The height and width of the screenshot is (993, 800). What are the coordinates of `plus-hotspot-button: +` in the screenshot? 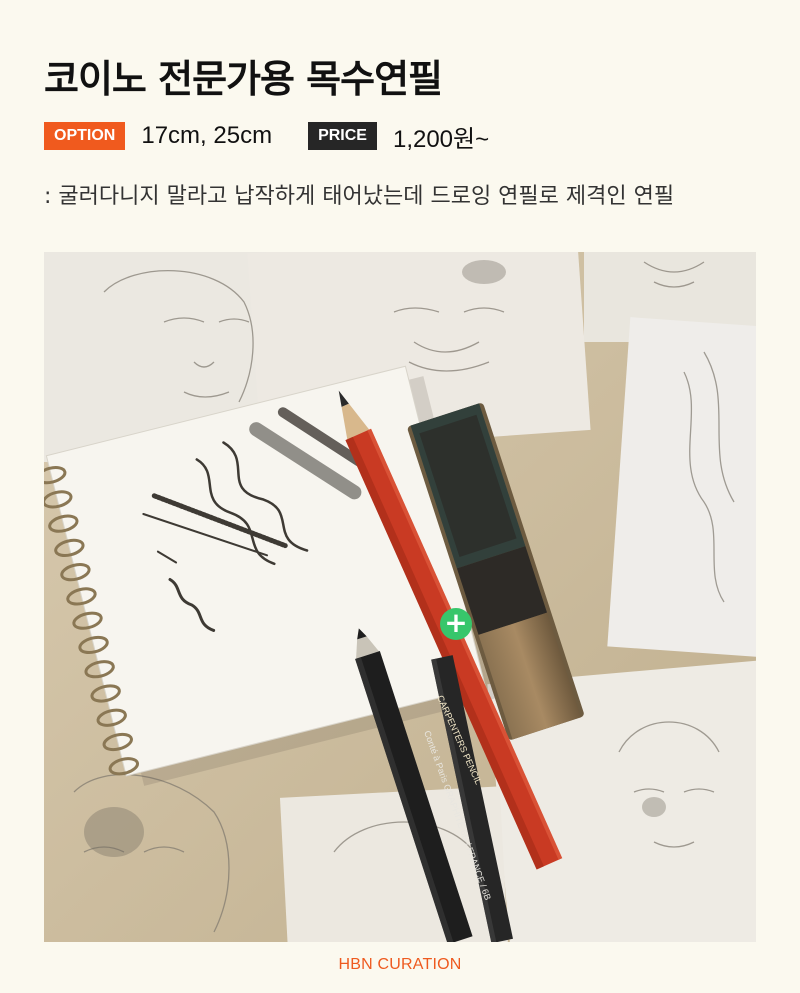 It's located at (456, 624).